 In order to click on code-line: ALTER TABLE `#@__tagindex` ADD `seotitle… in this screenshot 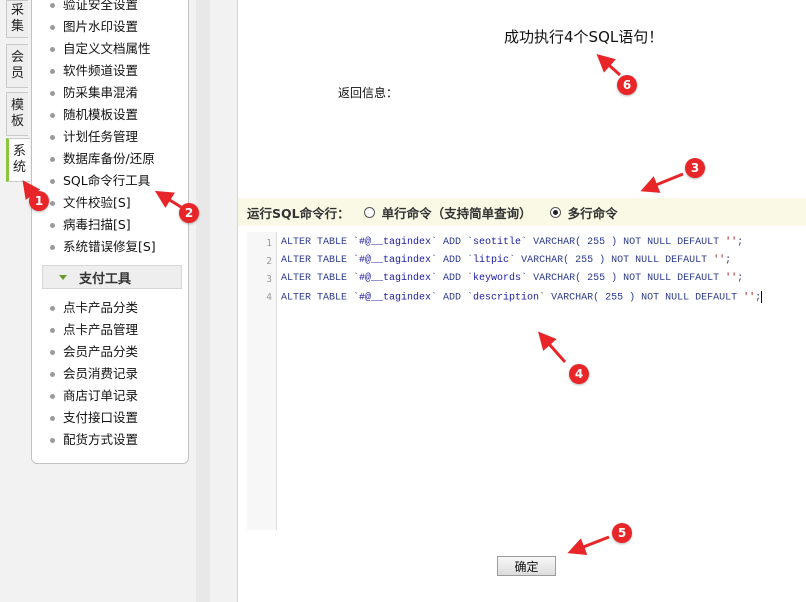, I will do `click(512, 242)`.